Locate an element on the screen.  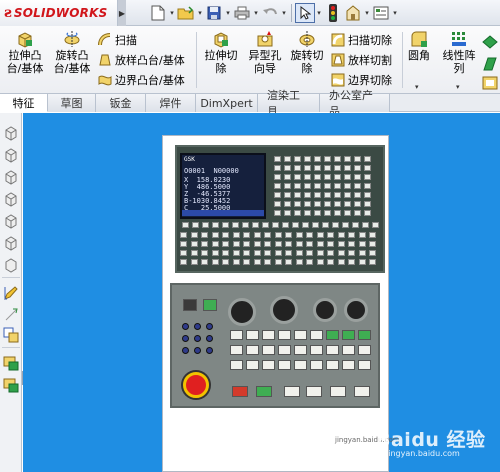
fillet-dropdown-icon: ▾ is located at coordinates (417, 87).